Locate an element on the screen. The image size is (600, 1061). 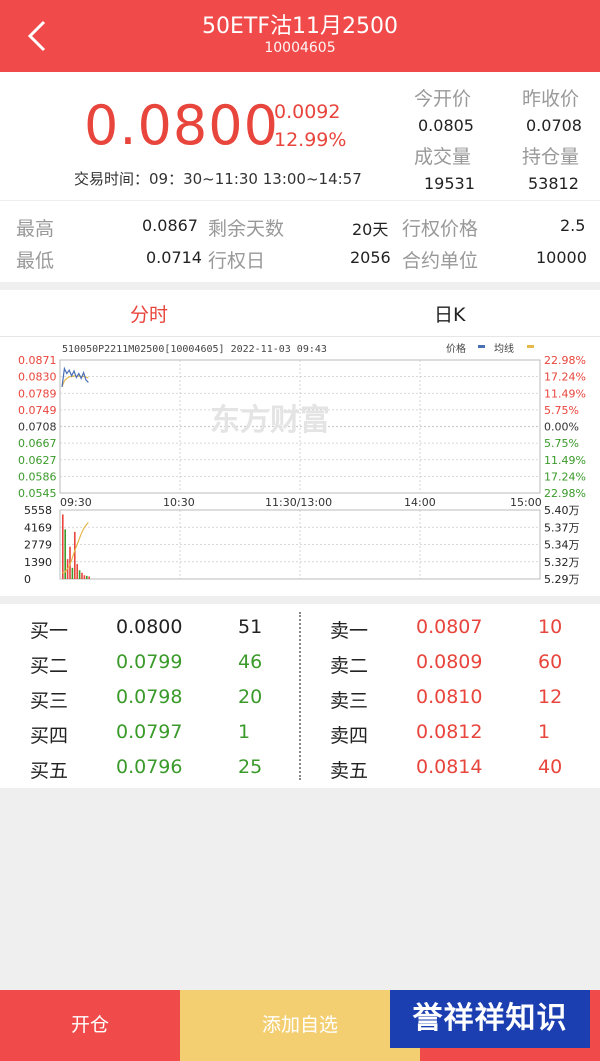
bid-price: 0.0800 is located at coordinates (149, 627).